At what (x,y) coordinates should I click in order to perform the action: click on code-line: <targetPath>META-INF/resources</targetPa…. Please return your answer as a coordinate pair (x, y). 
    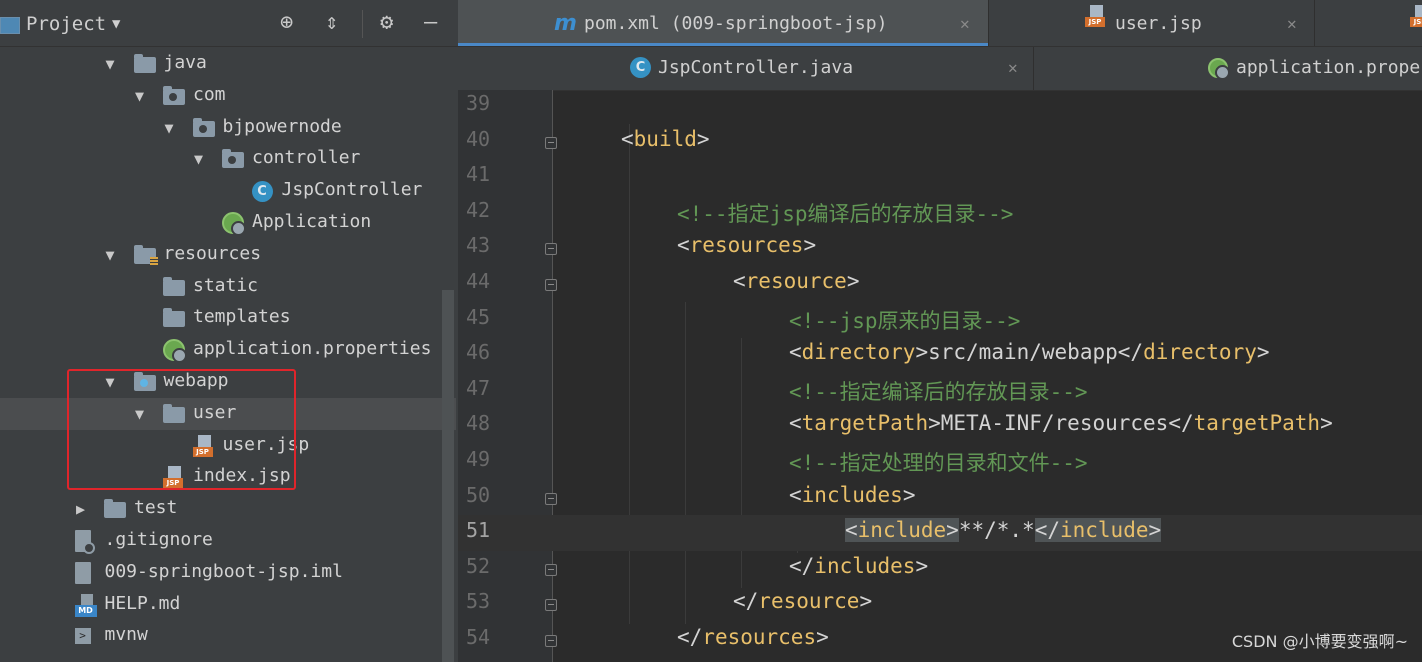
    Looking at the image, I should click on (1061, 423).